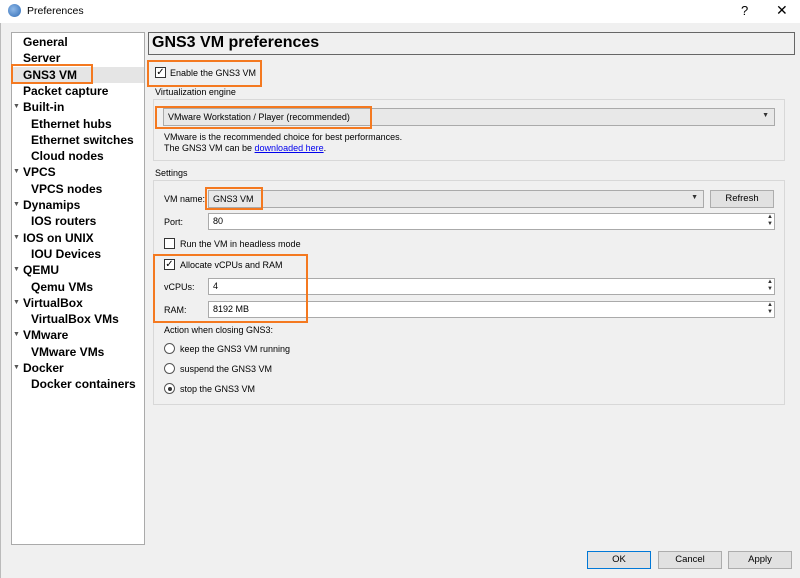  What do you see at coordinates (78, 270) in the screenshot?
I see `sidebar-item-qemu: ▼ QEMU` at bounding box center [78, 270].